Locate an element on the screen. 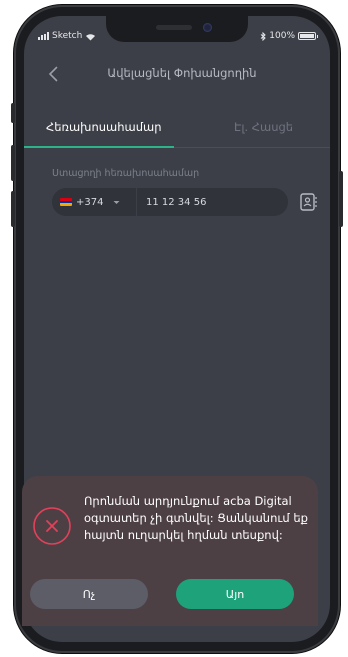  carrier-name: Sketch is located at coordinates (67, 36).